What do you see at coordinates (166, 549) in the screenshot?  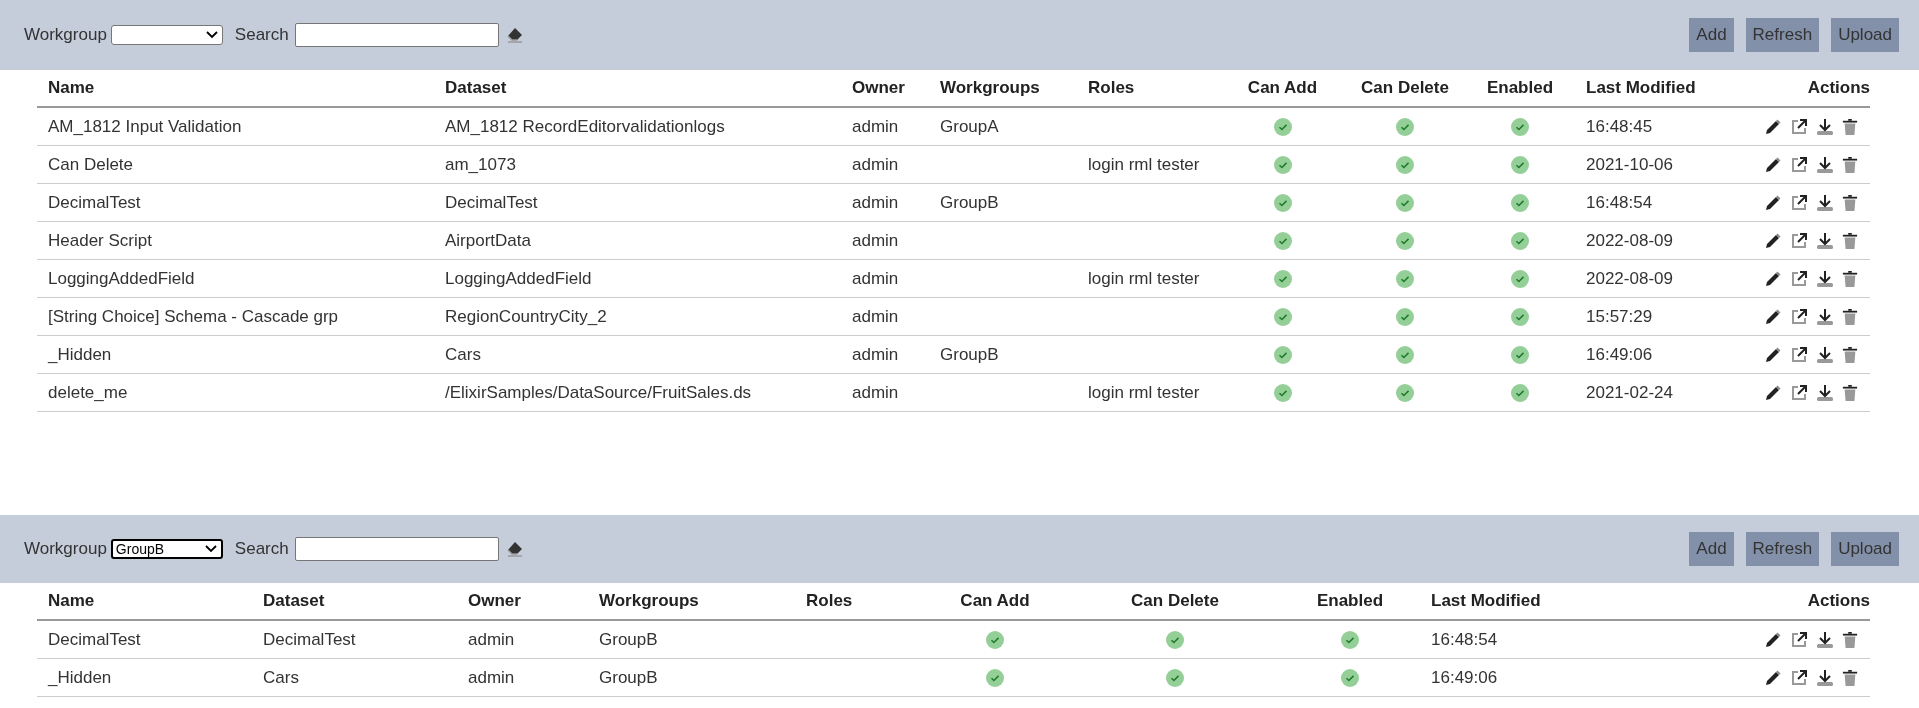 I see `workgroup-select: GroupB` at bounding box center [166, 549].